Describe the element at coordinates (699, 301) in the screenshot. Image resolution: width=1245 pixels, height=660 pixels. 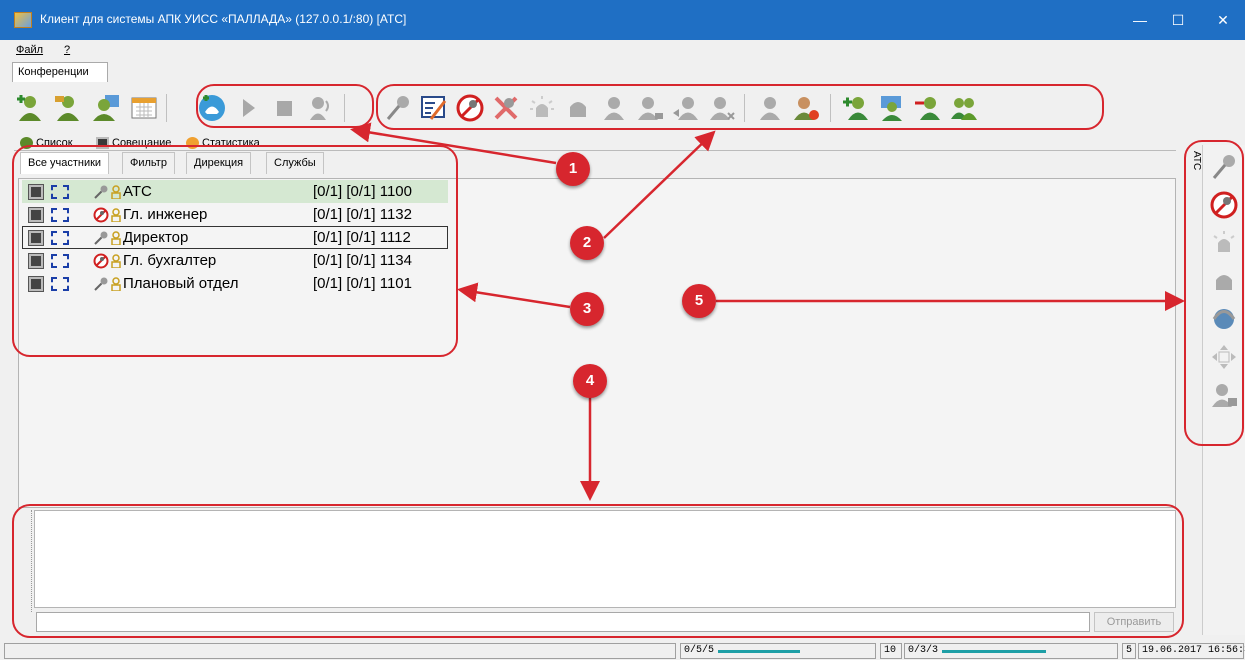
I see `annotation-badge-5: 5` at that location.